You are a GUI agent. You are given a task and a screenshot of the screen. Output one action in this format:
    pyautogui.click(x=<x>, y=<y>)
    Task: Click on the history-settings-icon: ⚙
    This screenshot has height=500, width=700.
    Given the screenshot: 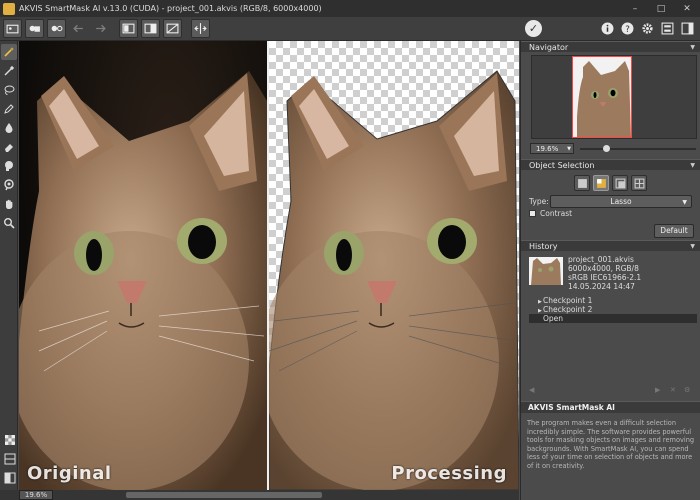 What is the action you would take?
    pyautogui.click(x=687, y=390)
    